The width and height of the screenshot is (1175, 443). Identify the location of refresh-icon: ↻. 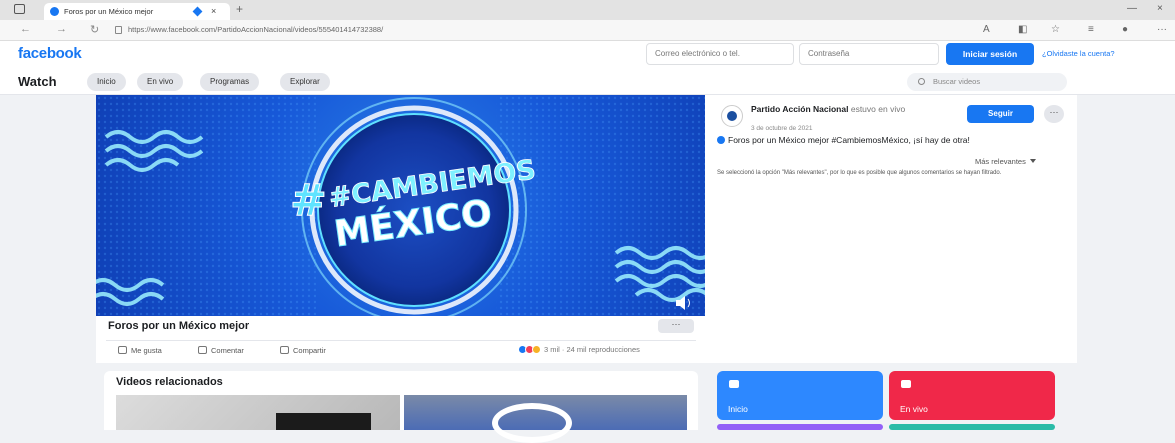
(94, 29).